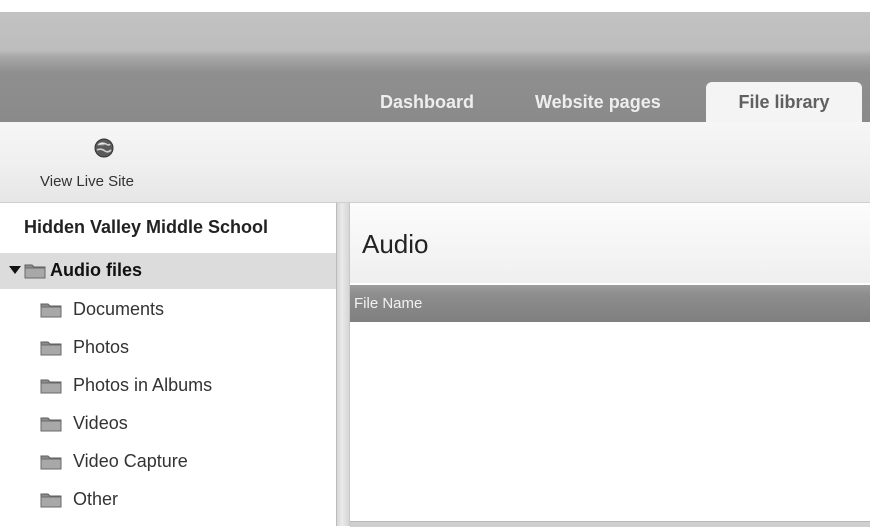 The width and height of the screenshot is (870, 527). Describe the element at coordinates (168, 271) in the screenshot. I see `folder-audio-files: Audio files` at that location.